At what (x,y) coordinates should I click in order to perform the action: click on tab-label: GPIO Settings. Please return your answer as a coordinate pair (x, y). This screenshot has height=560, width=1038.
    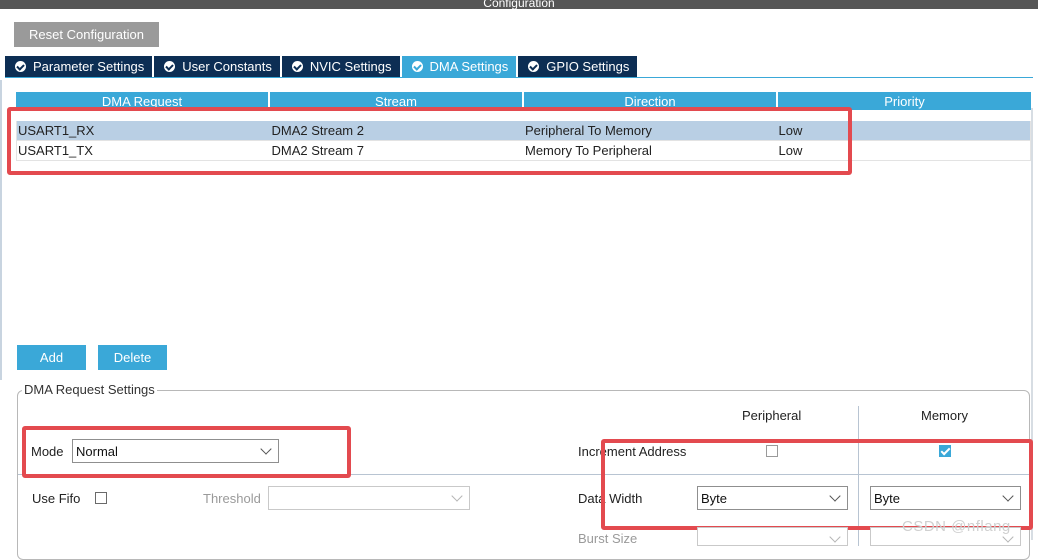
    Looking at the image, I should click on (588, 66).